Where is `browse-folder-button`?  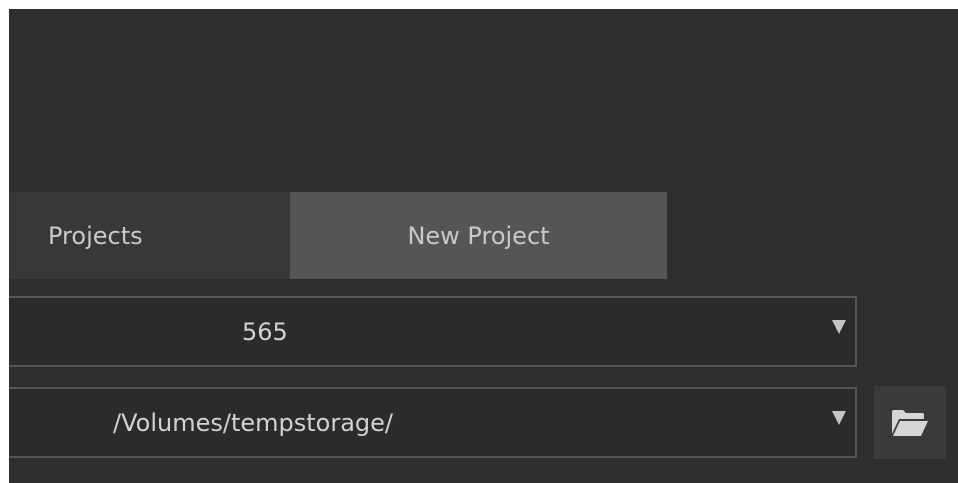 browse-folder-button is located at coordinates (910, 422).